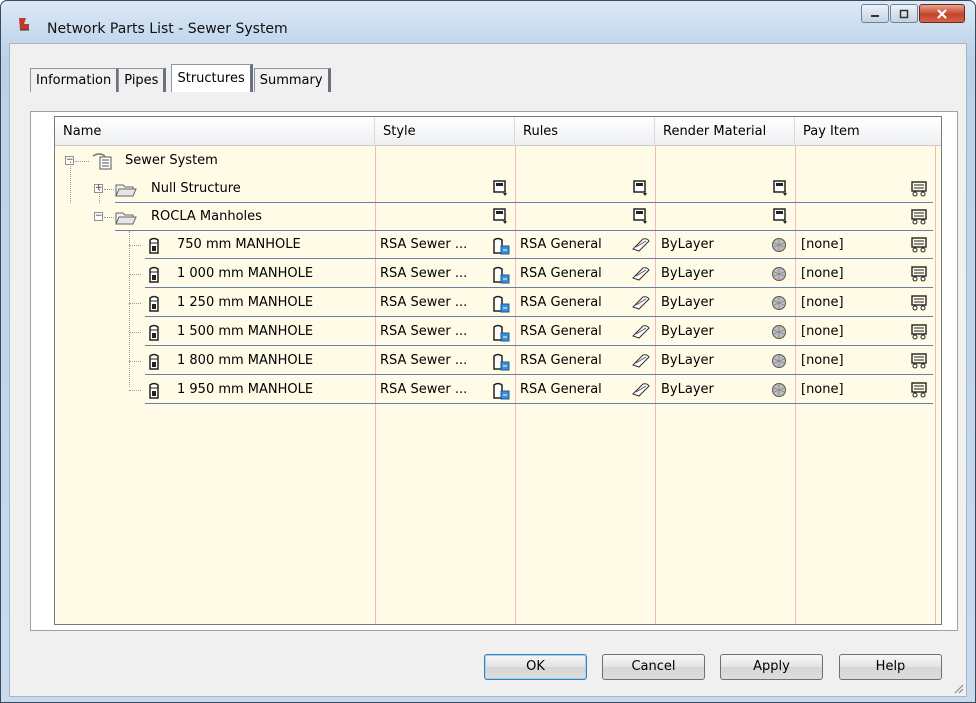 Image resolution: width=976 pixels, height=703 pixels. What do you see at coordinates (245, 389) in the screenshot?
I see `structure-name: 1 950 mm MANHOLE` at bounding box center [245, 389].